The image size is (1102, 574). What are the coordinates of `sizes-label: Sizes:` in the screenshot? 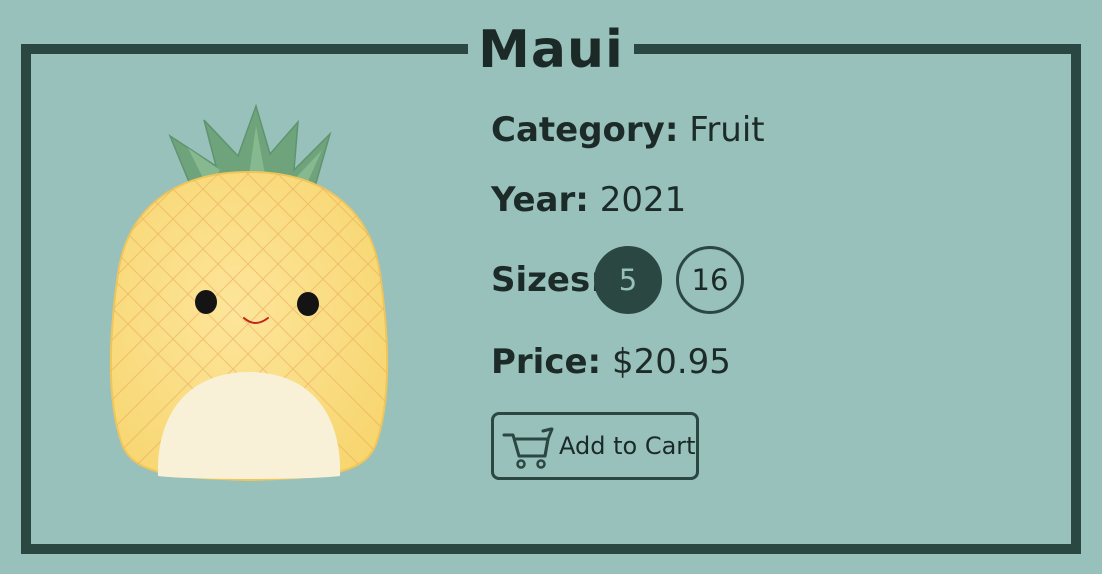 It's located at (547, 280).